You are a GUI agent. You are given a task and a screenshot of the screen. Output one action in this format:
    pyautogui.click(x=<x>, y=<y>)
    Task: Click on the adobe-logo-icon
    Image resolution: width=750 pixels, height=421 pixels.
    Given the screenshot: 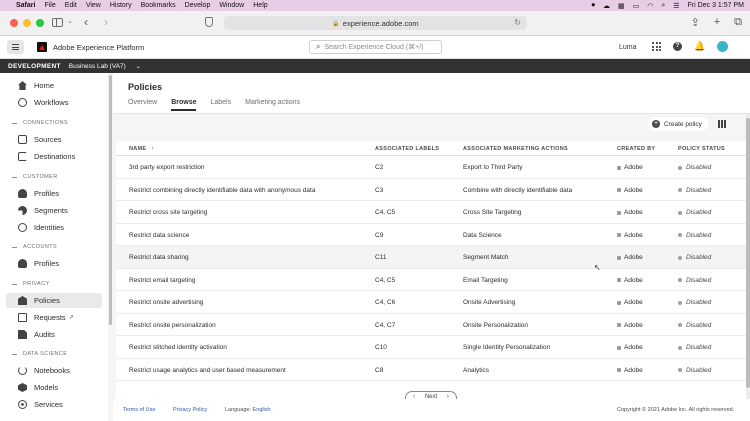 What is the action you would take?
    pyautogui.click(x=42, y=47)
    